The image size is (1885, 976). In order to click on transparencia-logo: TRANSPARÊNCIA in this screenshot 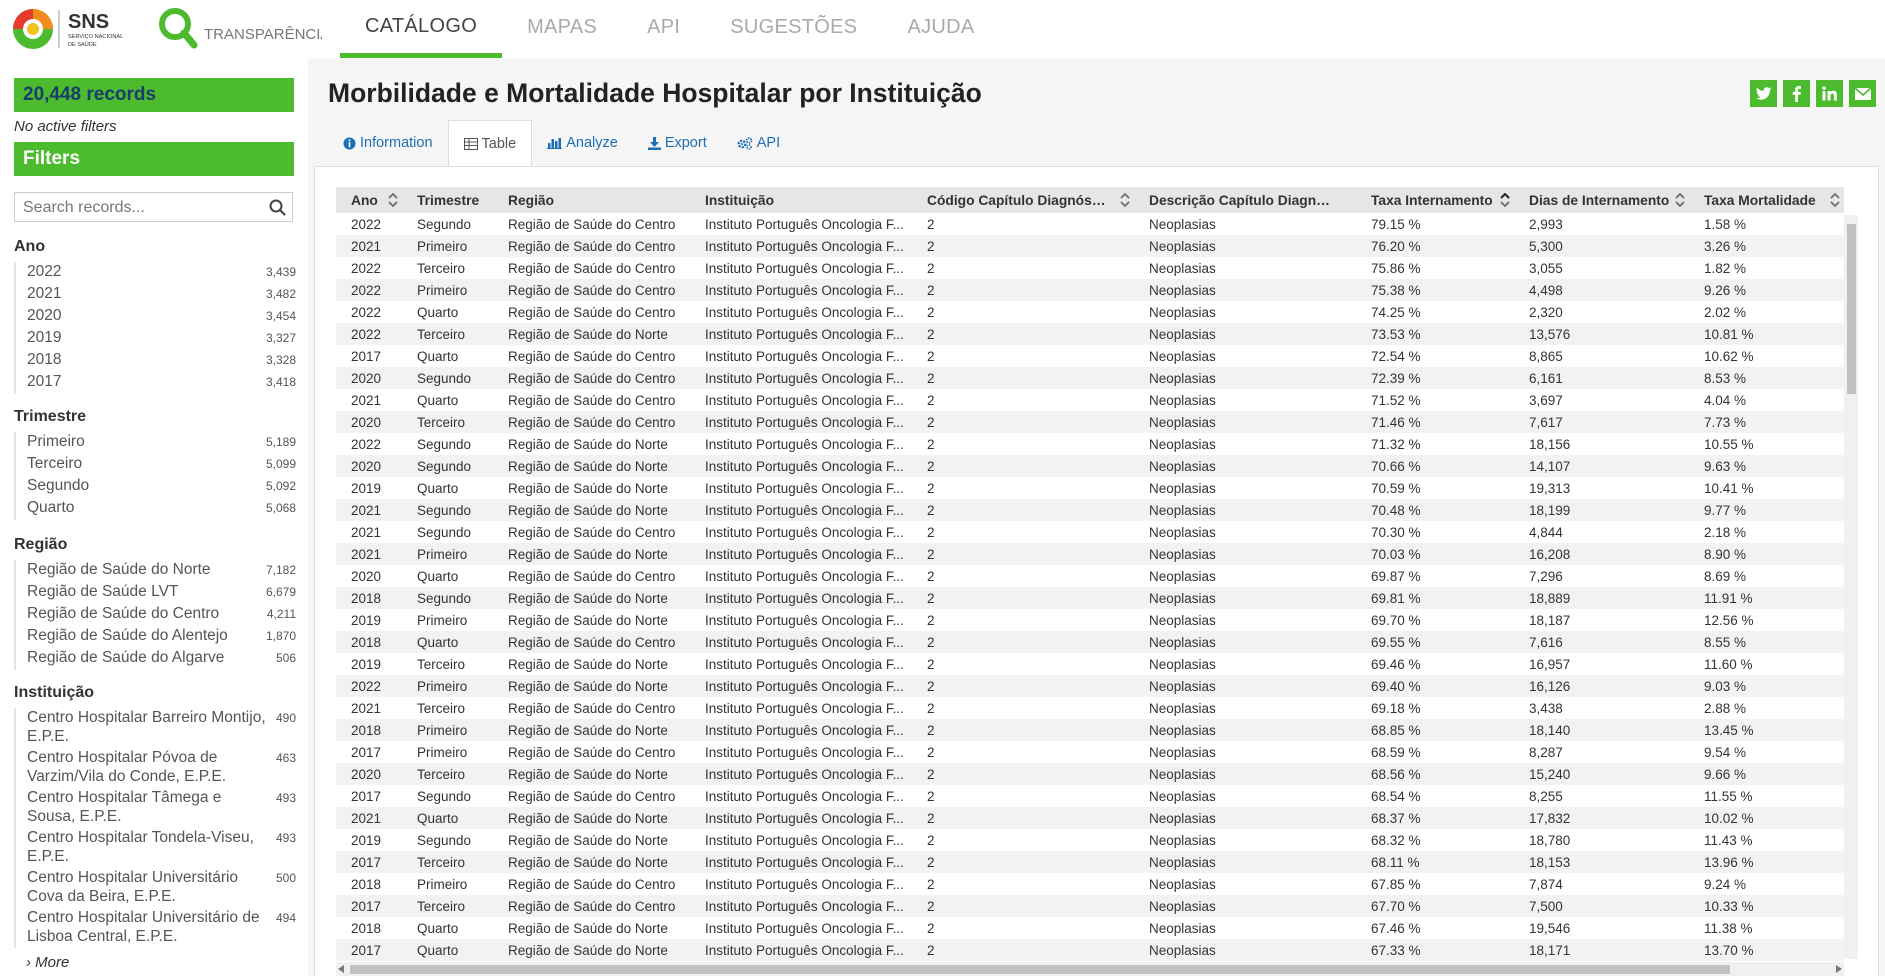, I will do `click(243, 29)`.